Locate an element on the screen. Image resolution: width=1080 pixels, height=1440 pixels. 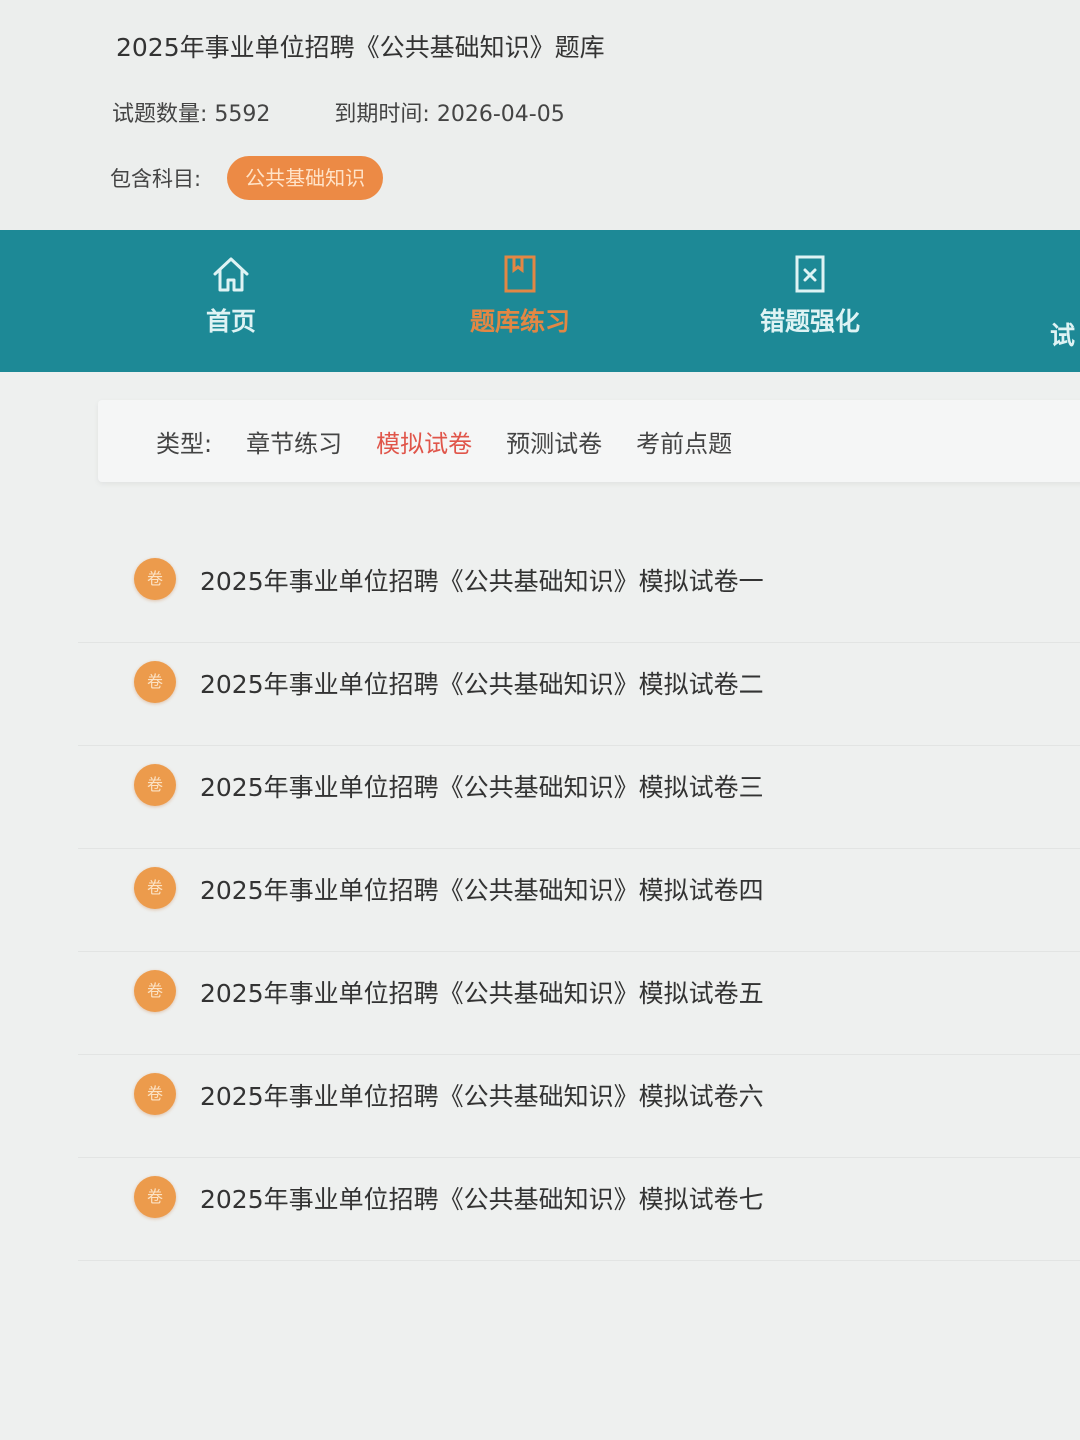
subjects-label: 包含科目: is located at coordinates (156, 179).